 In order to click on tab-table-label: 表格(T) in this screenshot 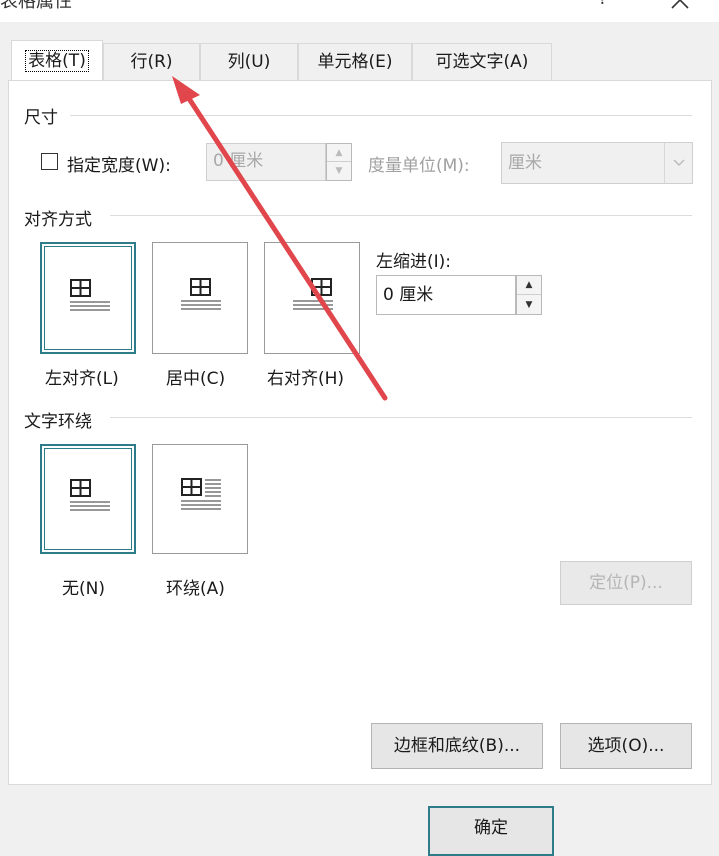, I will do `click(57, 61)`.